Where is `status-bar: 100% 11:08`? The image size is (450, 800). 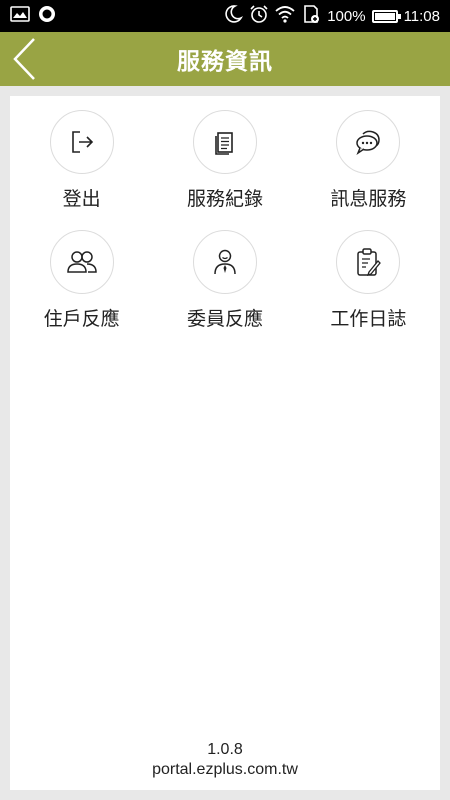 status-bar: 100% 11:08 is located at coordinates (225, 16).